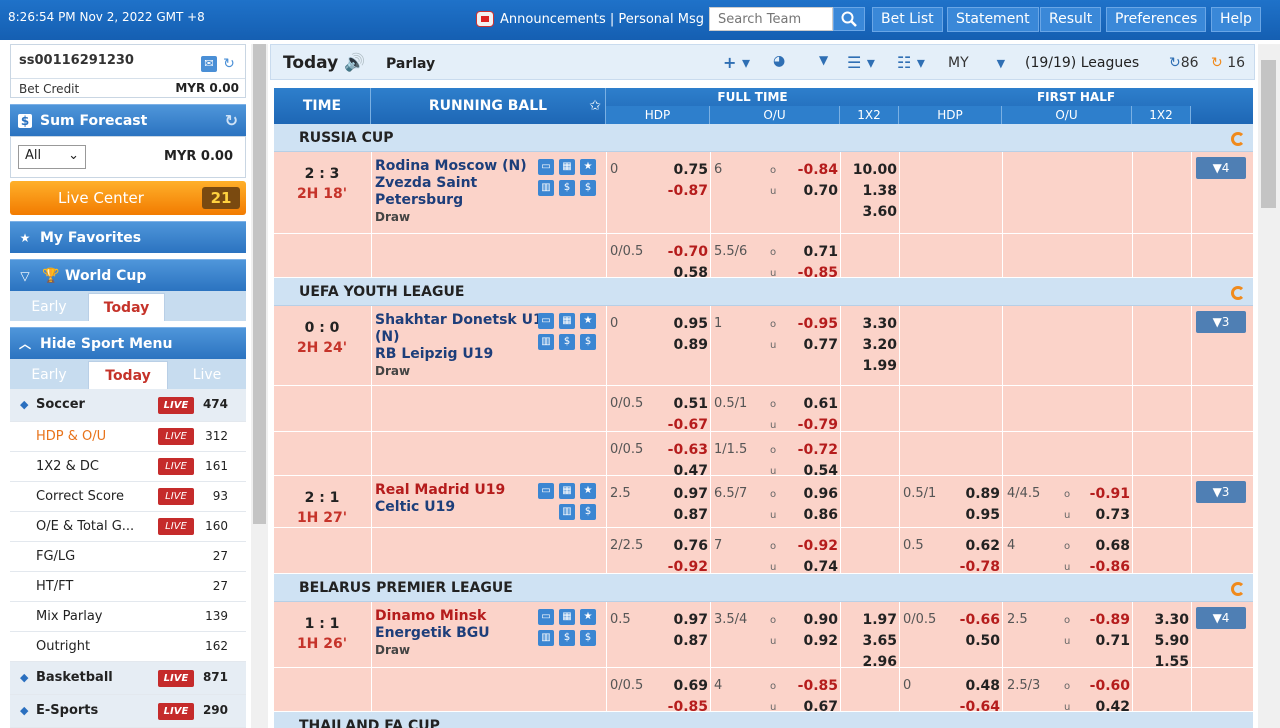 The height and width of the screenshot is (728, 1280). Describe the element at coordinates (595, 106) in the screenshot. I see `star-icon: ✩` at that location.